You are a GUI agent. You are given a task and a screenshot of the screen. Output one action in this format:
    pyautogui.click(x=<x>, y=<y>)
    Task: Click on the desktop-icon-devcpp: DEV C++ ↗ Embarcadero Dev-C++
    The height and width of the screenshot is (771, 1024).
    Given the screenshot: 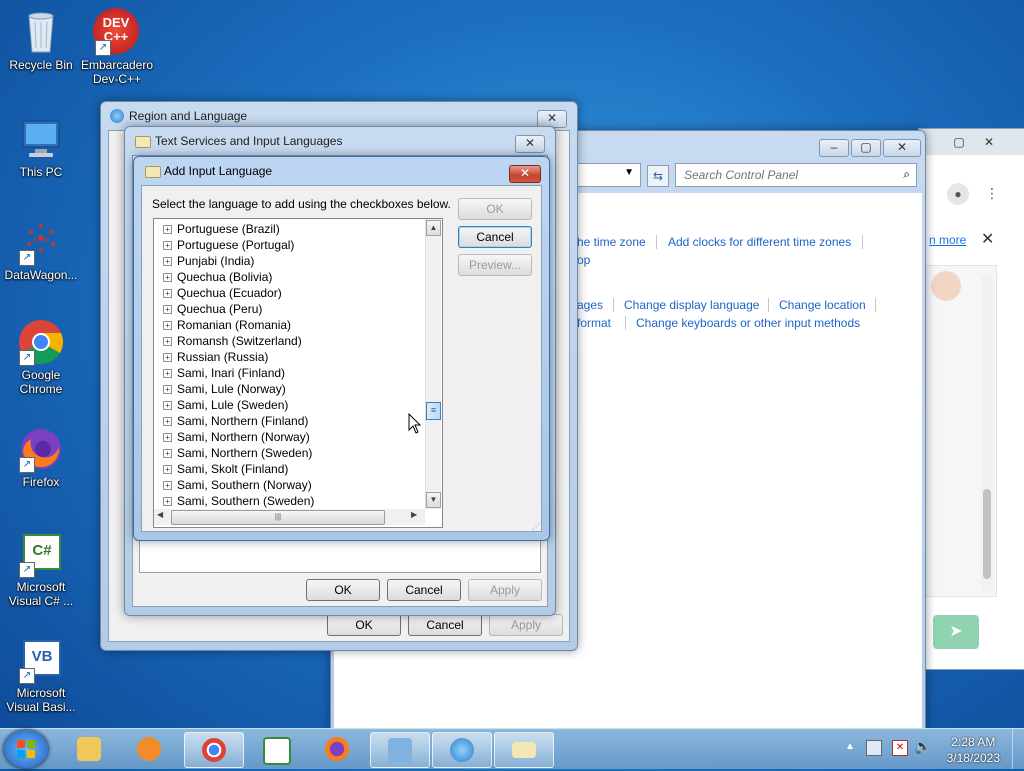 What is the action you would take?
    pyautogui.click(x=117, y=47)
    